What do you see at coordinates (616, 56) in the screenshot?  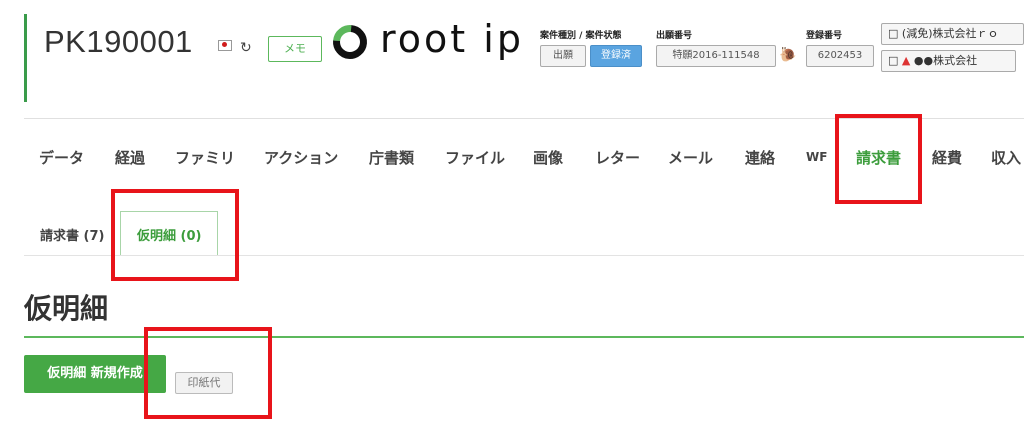 I see `case-status-badge: 登録済` at bounding box center [616, 56].